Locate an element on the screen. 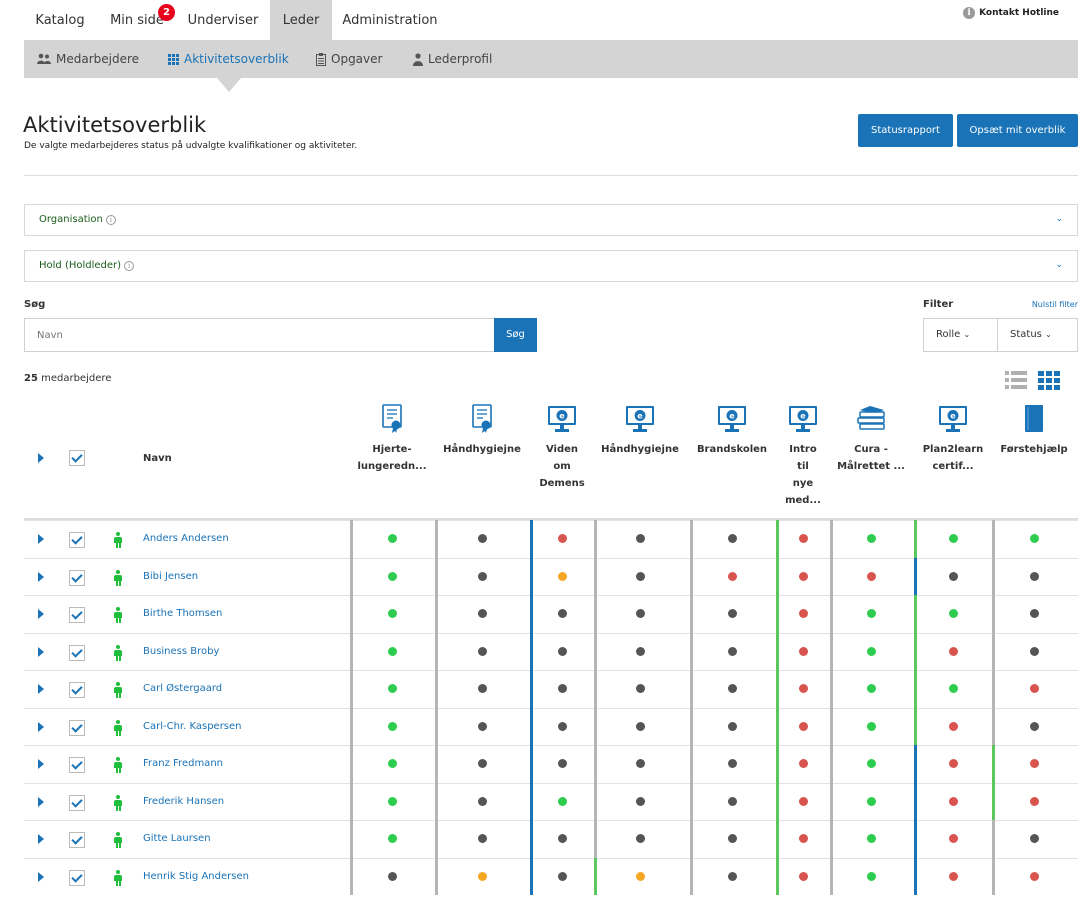 The height and width of the screenshot is (900, 1091). employee-name-link: Gitte Laursen is located at coordinates (177, 838).